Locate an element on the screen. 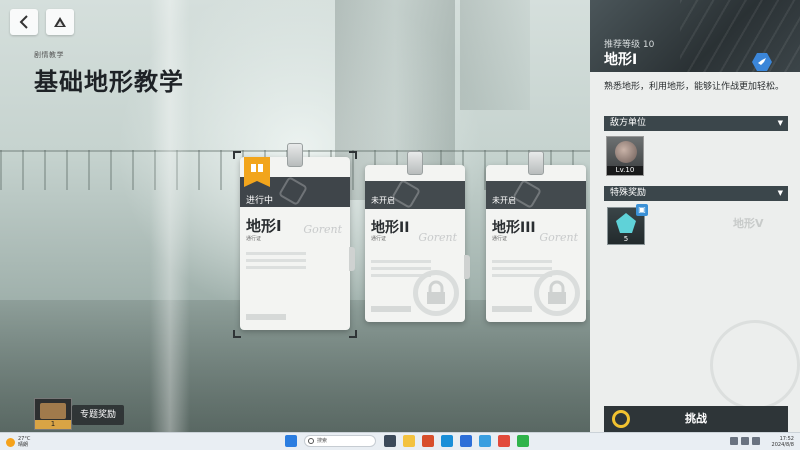 The width and height of the screenshot is (800, 450). stage-name: 地形I is located at coordinates (621, 60).